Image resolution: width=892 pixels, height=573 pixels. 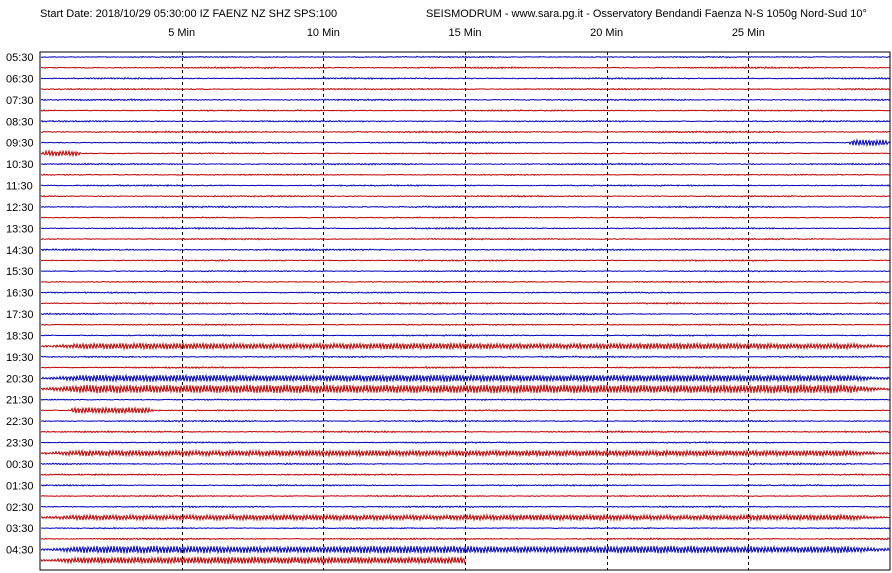 I want to click on hour-label: 18:30, so click(x=20, y=336).